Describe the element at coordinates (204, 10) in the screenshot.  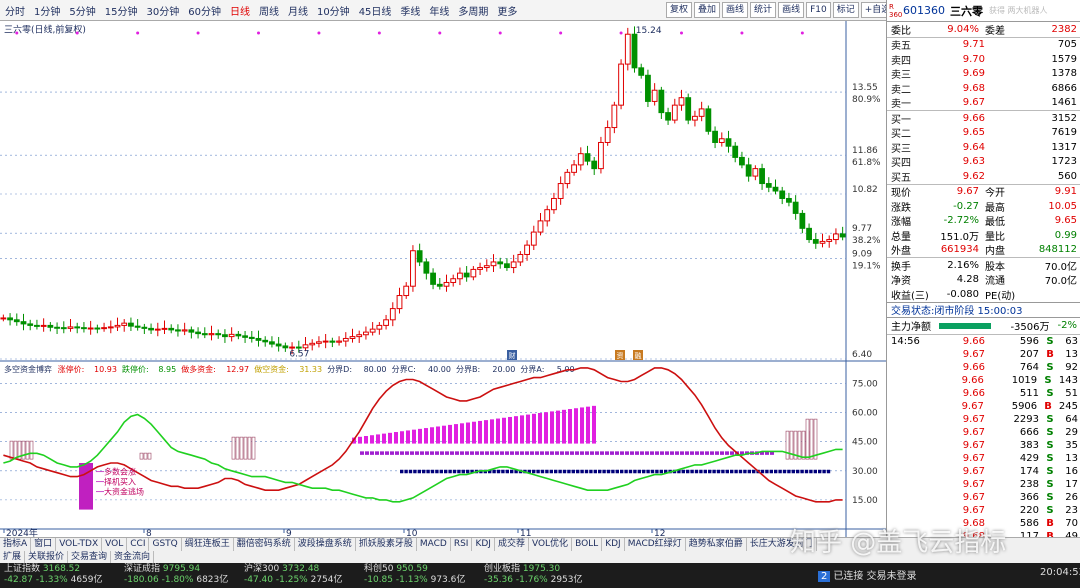
I see `period-tab: 60分钟` at that location.